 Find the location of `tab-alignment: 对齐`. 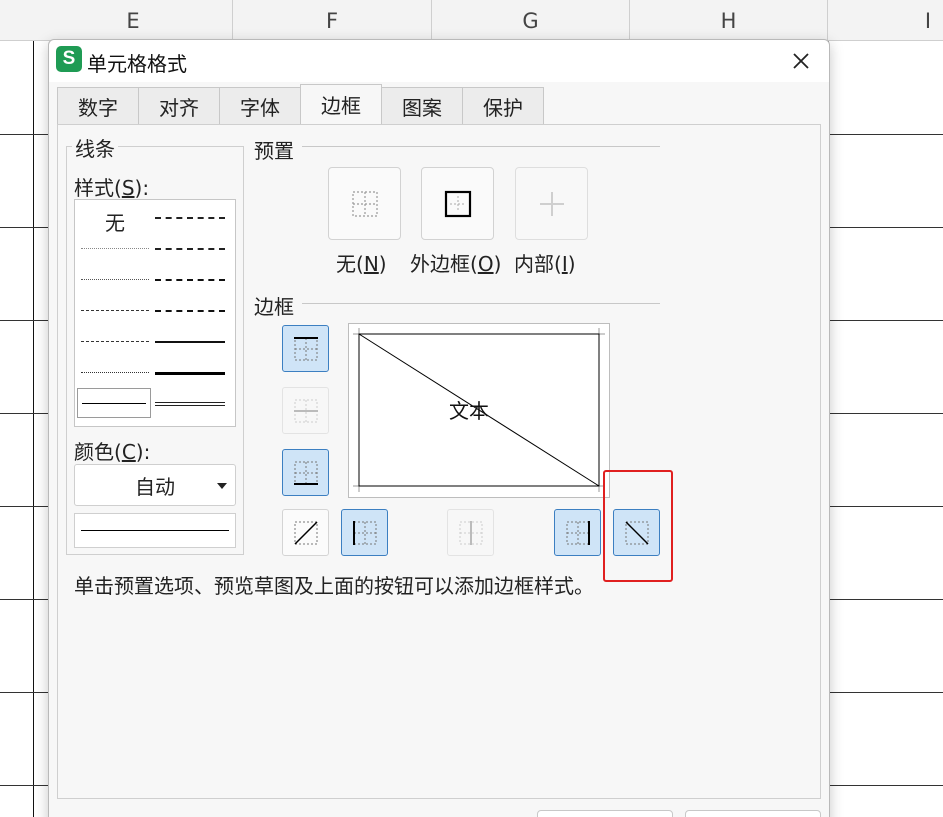

tab-alignment: 对齐 is located at coordinates (179, 106).